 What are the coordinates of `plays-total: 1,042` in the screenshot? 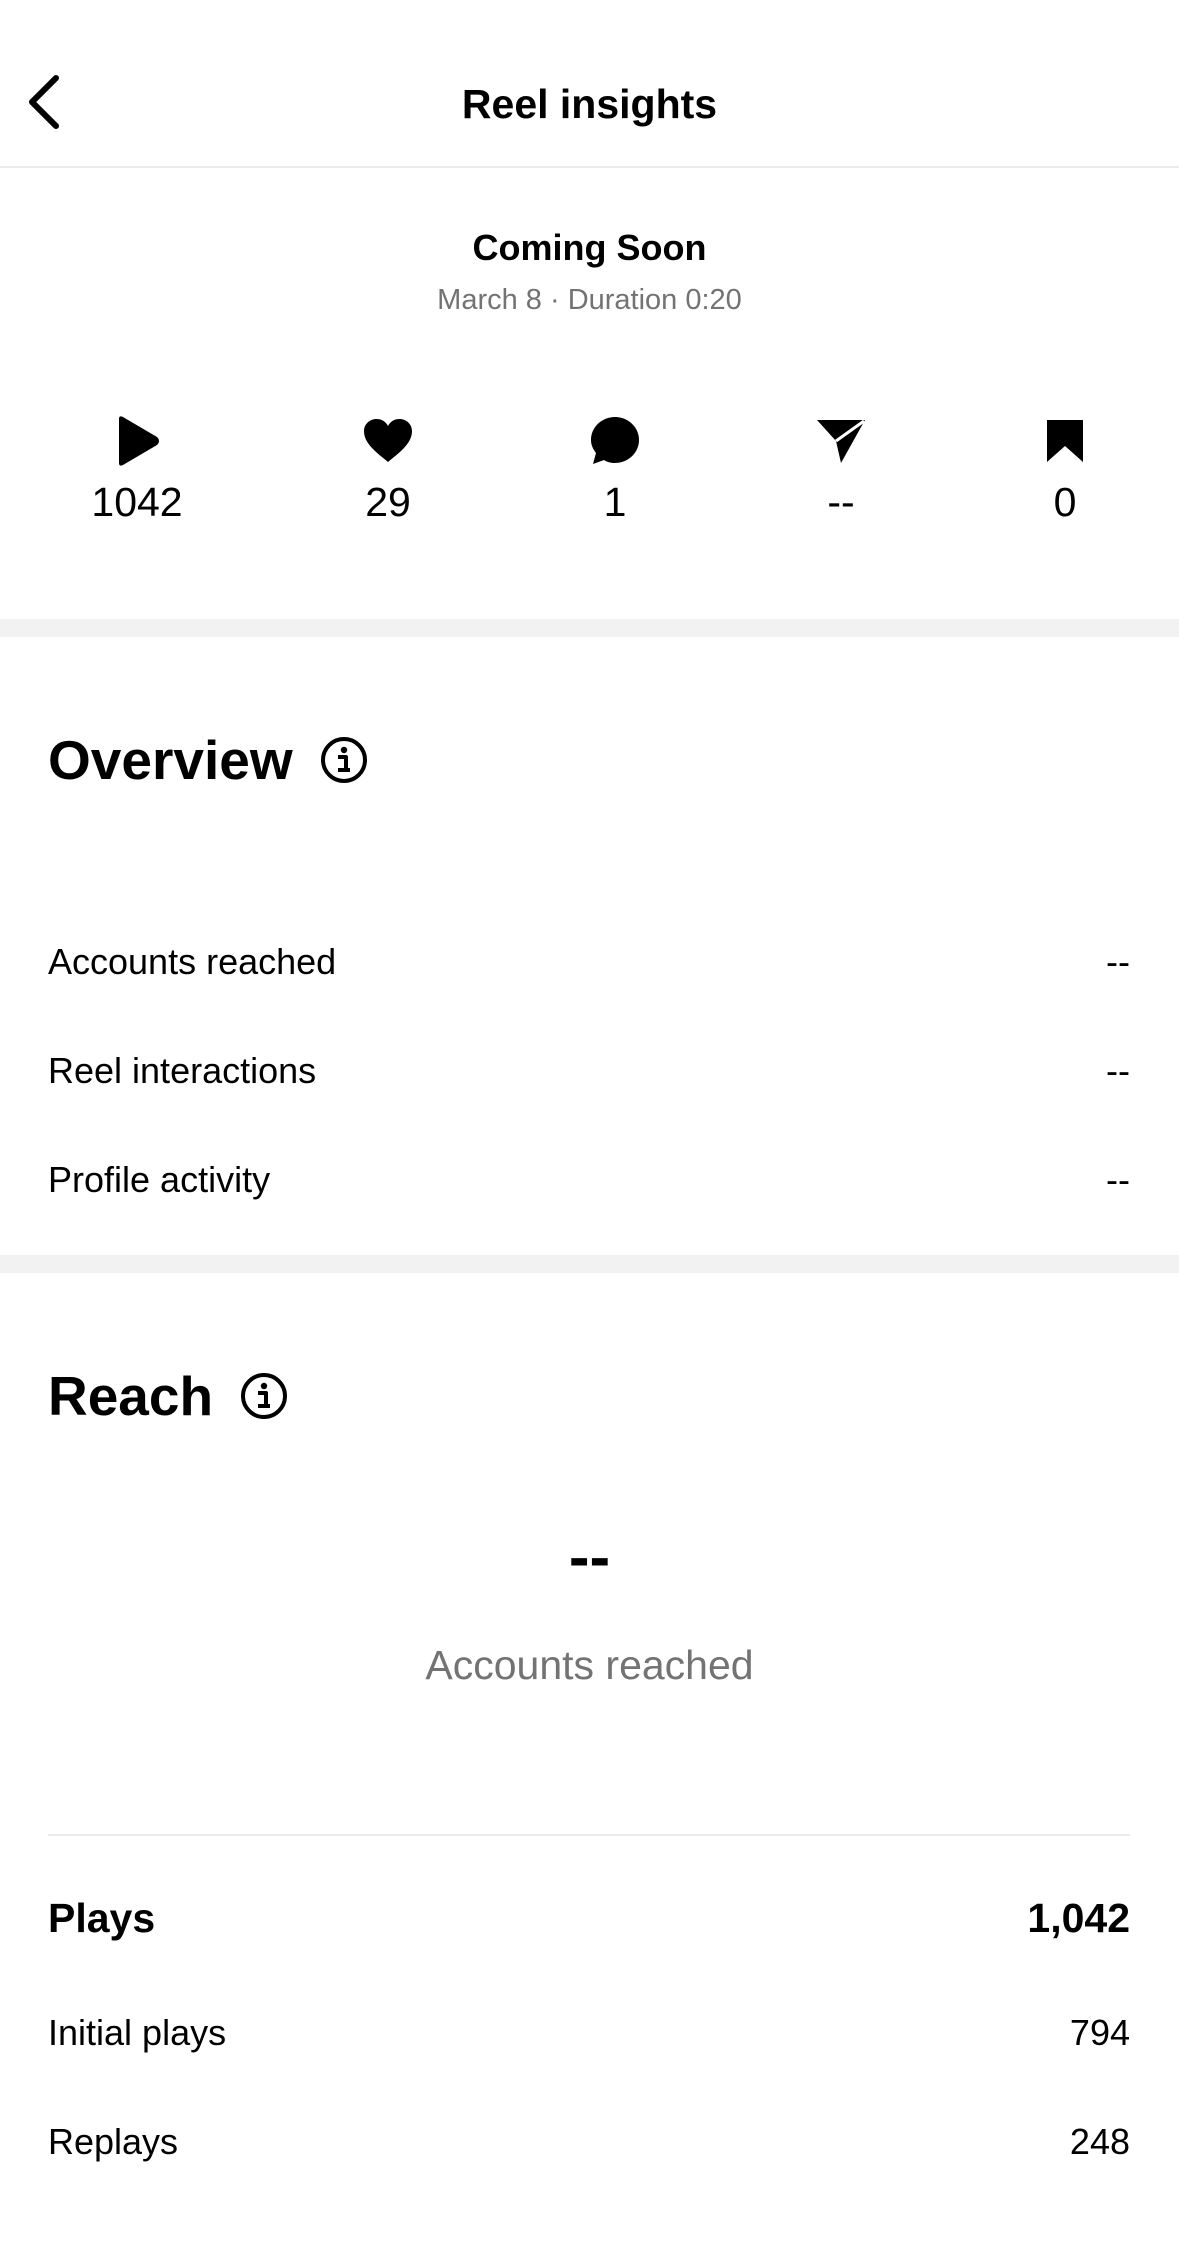 It's located at (1078, 1918).